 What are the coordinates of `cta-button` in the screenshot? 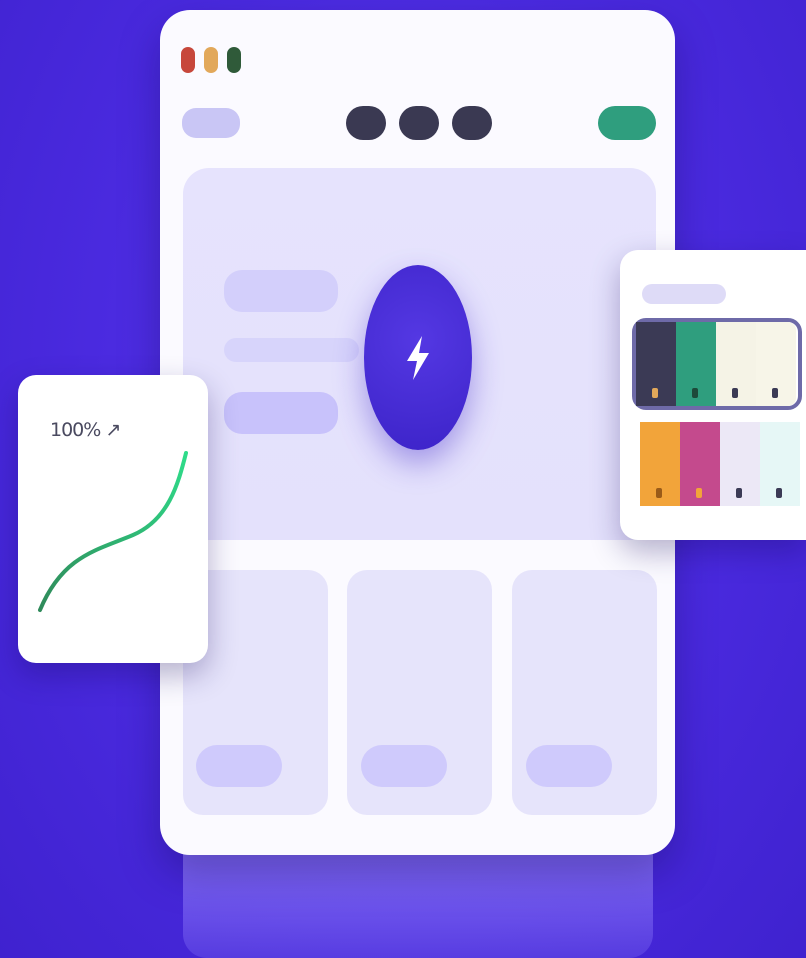 It's located at (627, 123).